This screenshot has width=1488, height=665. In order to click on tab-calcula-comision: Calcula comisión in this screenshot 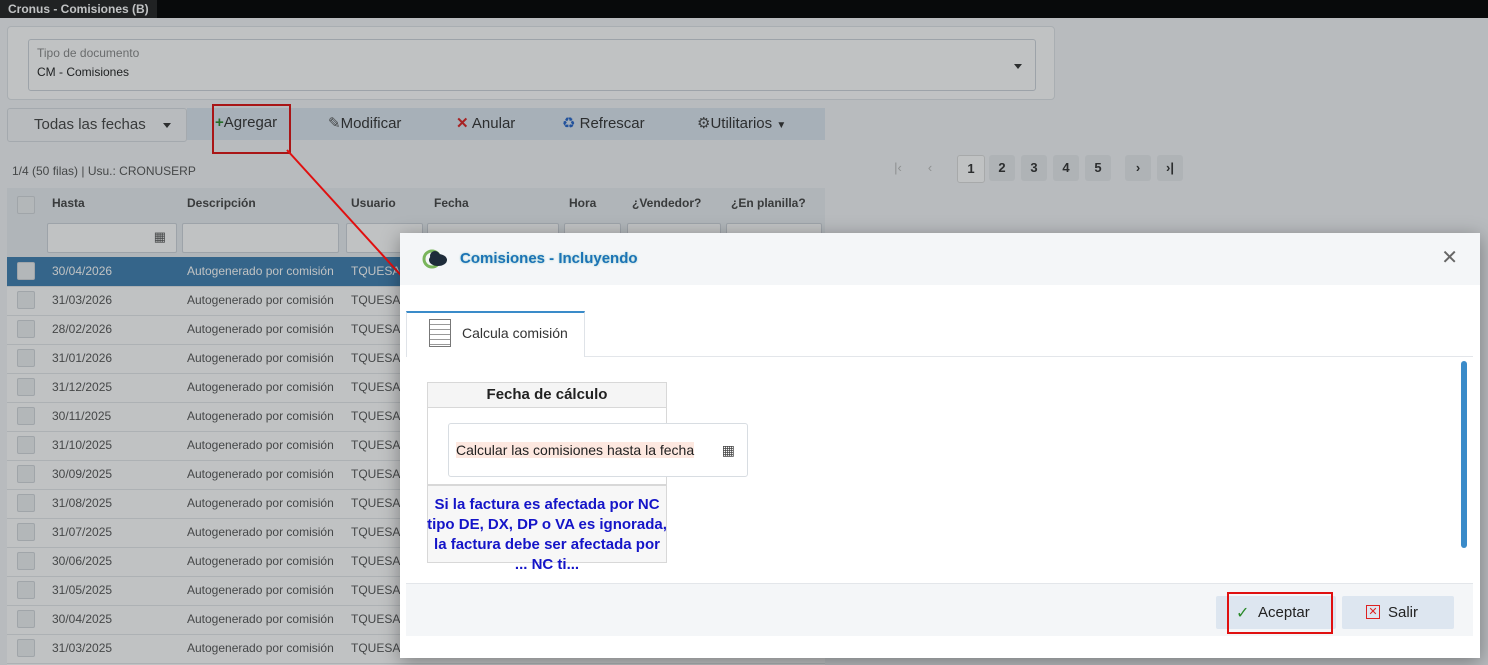, I will do `click(495, 334)`.